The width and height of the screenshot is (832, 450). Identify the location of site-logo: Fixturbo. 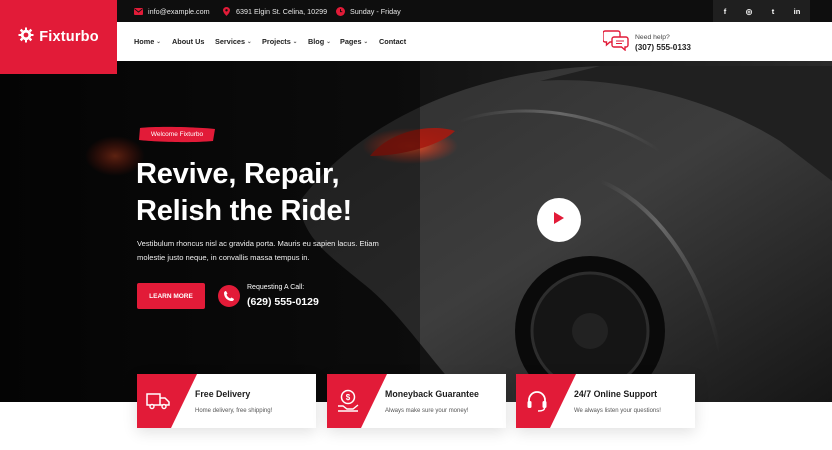
(58, 37).